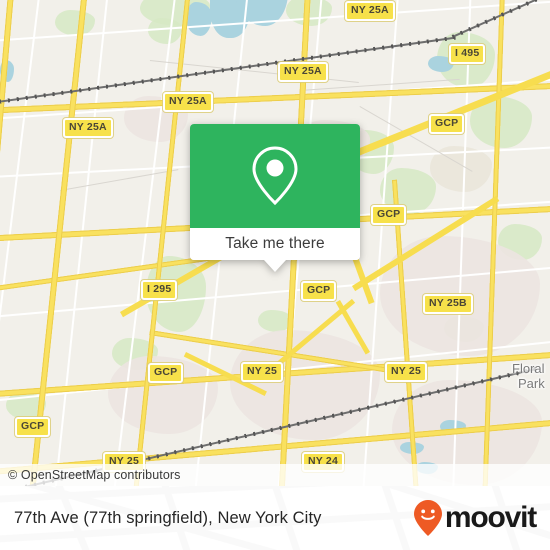 The height and width of the screenshot is (550, 550). Describe the element at coordinates (275, 266) in the screenshot. I see `popup-pointer-tail` at that location.